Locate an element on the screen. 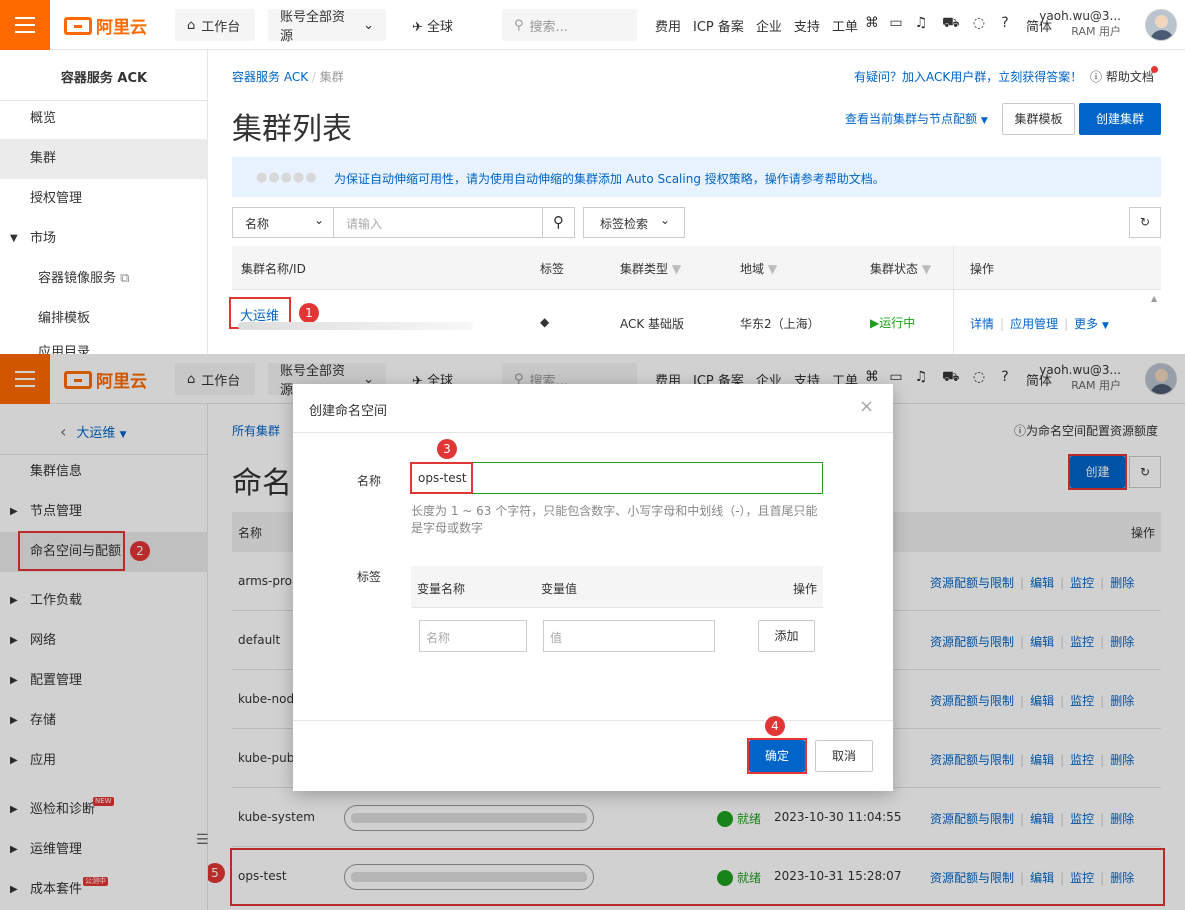  sidebar-item-auth: 授权管理 is located at coordinates (104, 199).